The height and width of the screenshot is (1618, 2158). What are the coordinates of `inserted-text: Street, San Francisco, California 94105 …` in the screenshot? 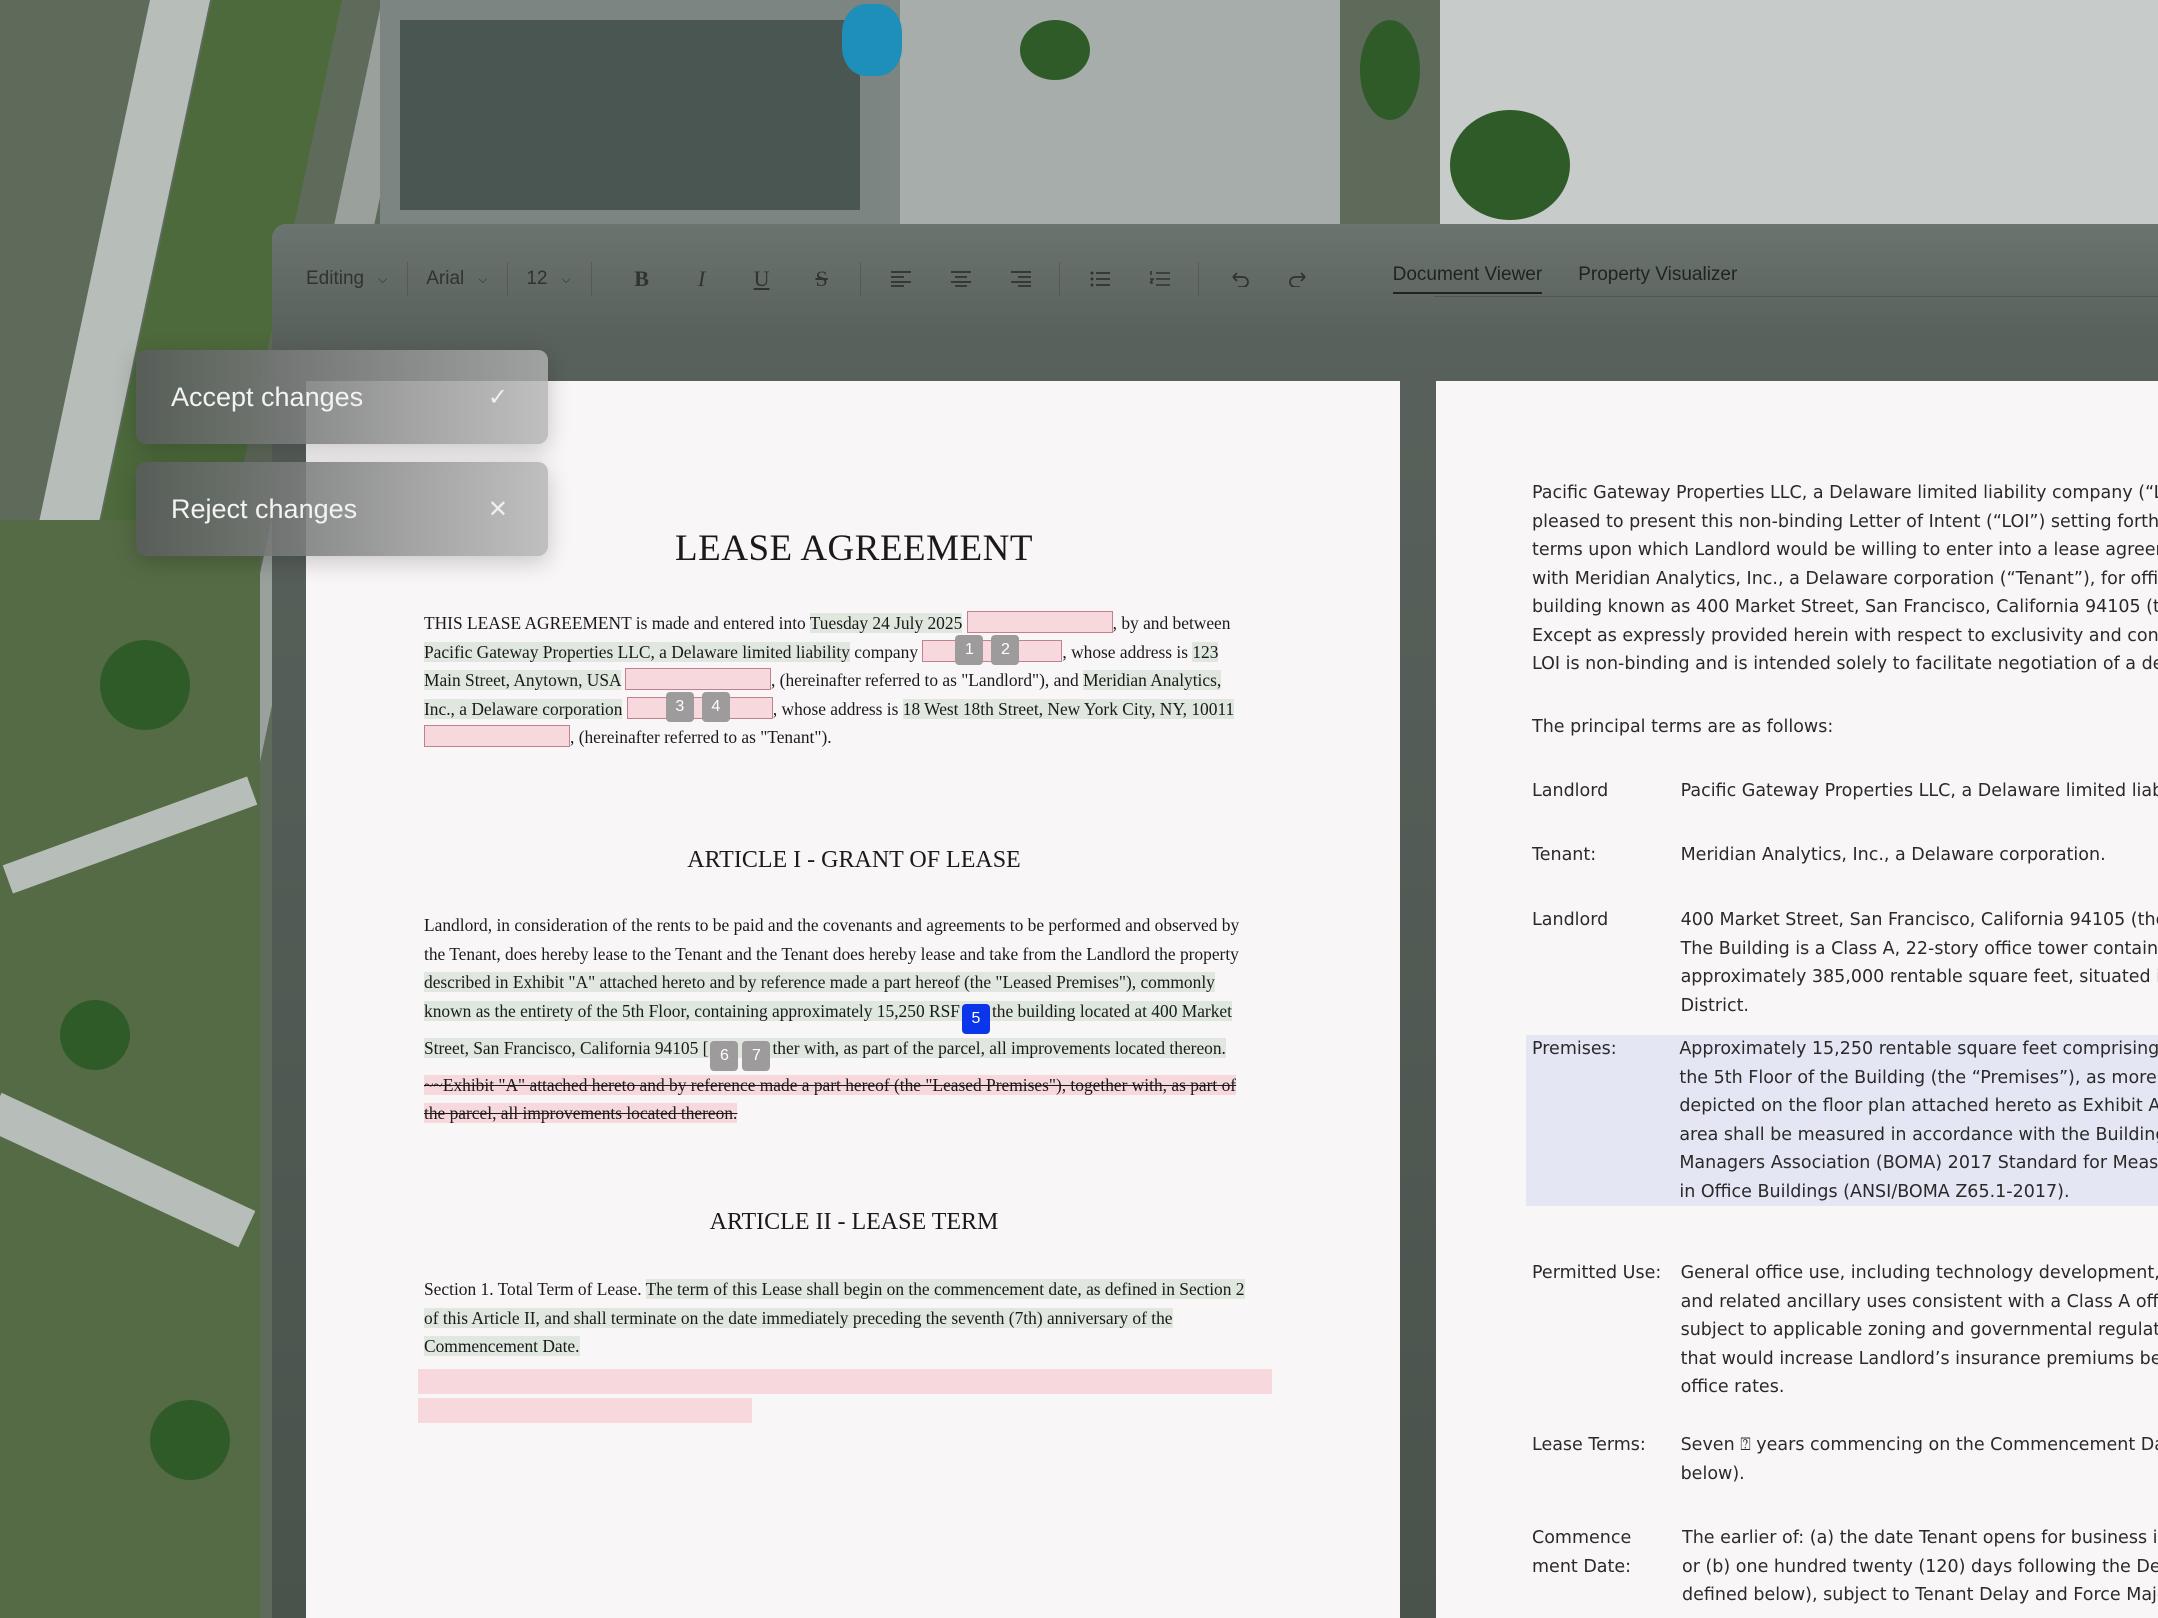 It's located at (566, 1047).